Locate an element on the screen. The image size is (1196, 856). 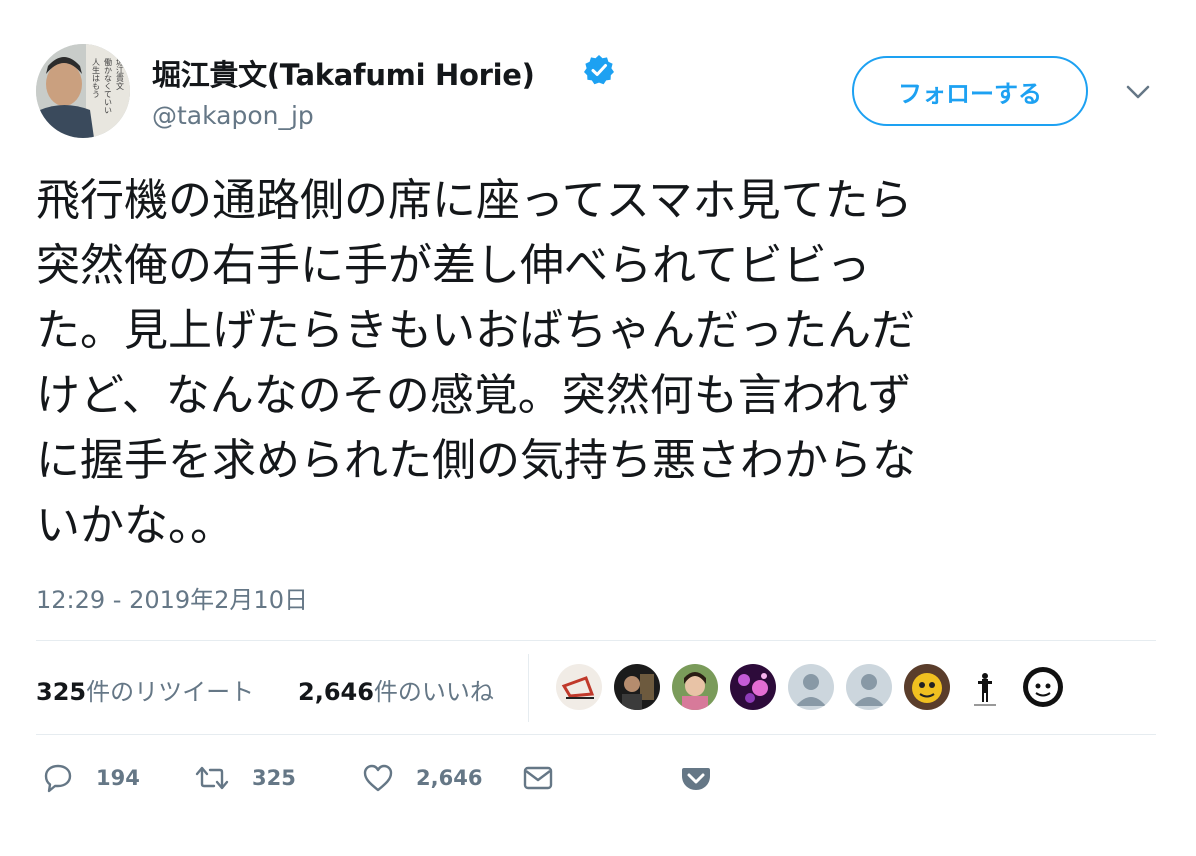
envelope-icon is located at coordinates (538, 778).